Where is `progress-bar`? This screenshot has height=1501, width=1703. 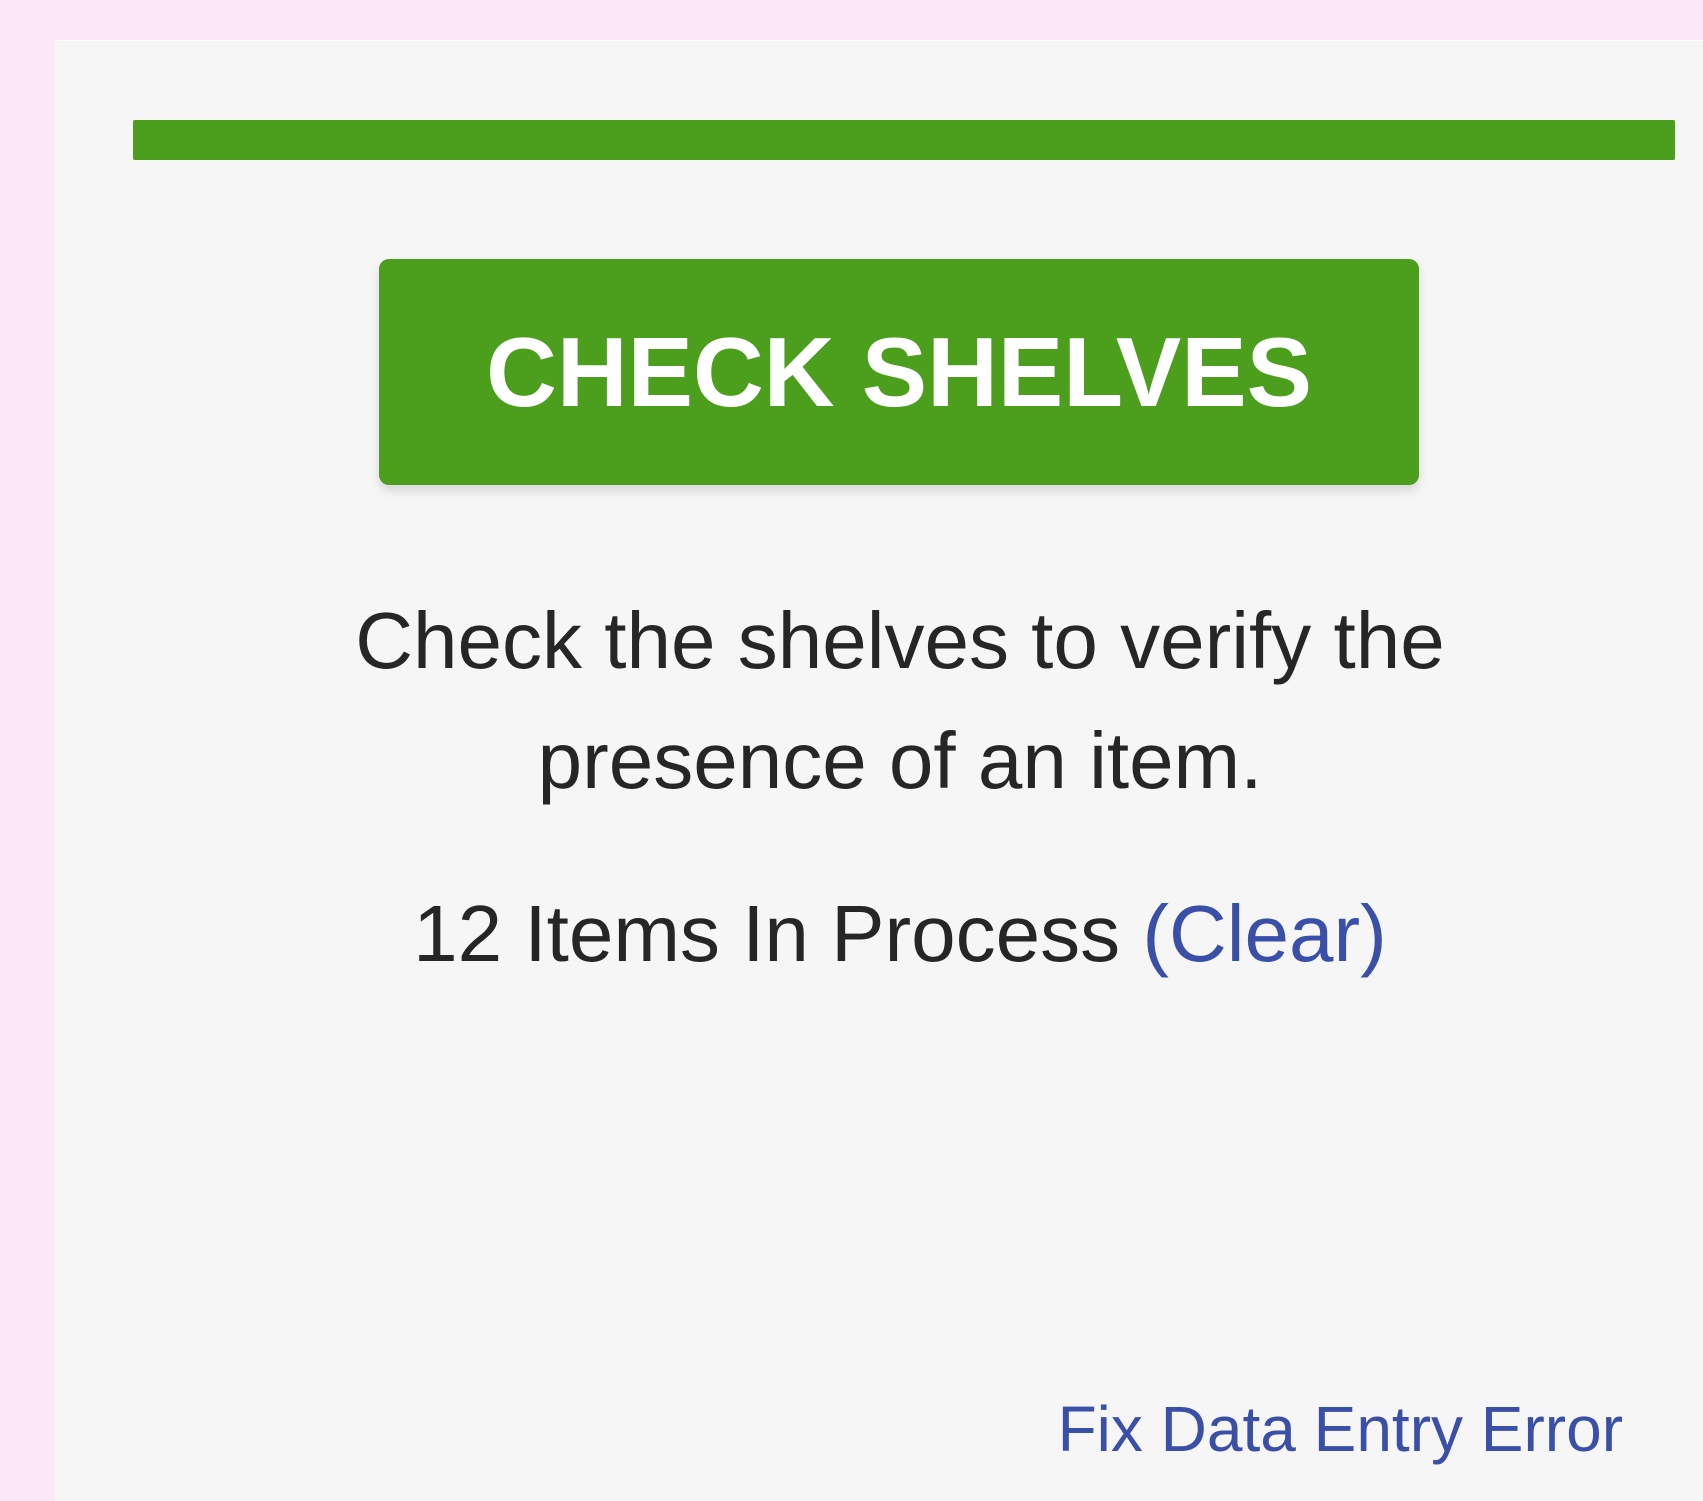 progress-bar is located at coordinates (904, 140).